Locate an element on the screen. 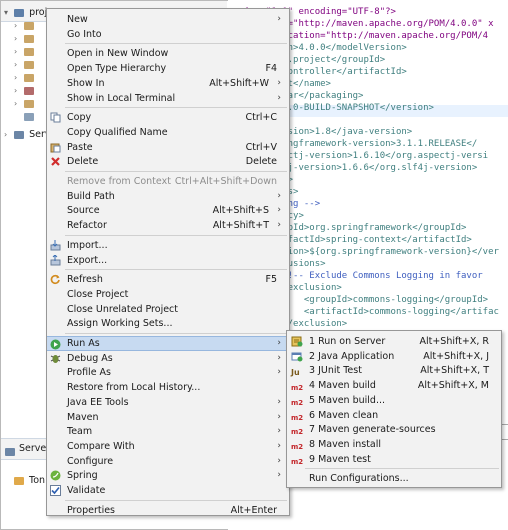 The width and height of the screenshot is (508, 530). menu-item-label: Properties is located at coordinates (91, 510).